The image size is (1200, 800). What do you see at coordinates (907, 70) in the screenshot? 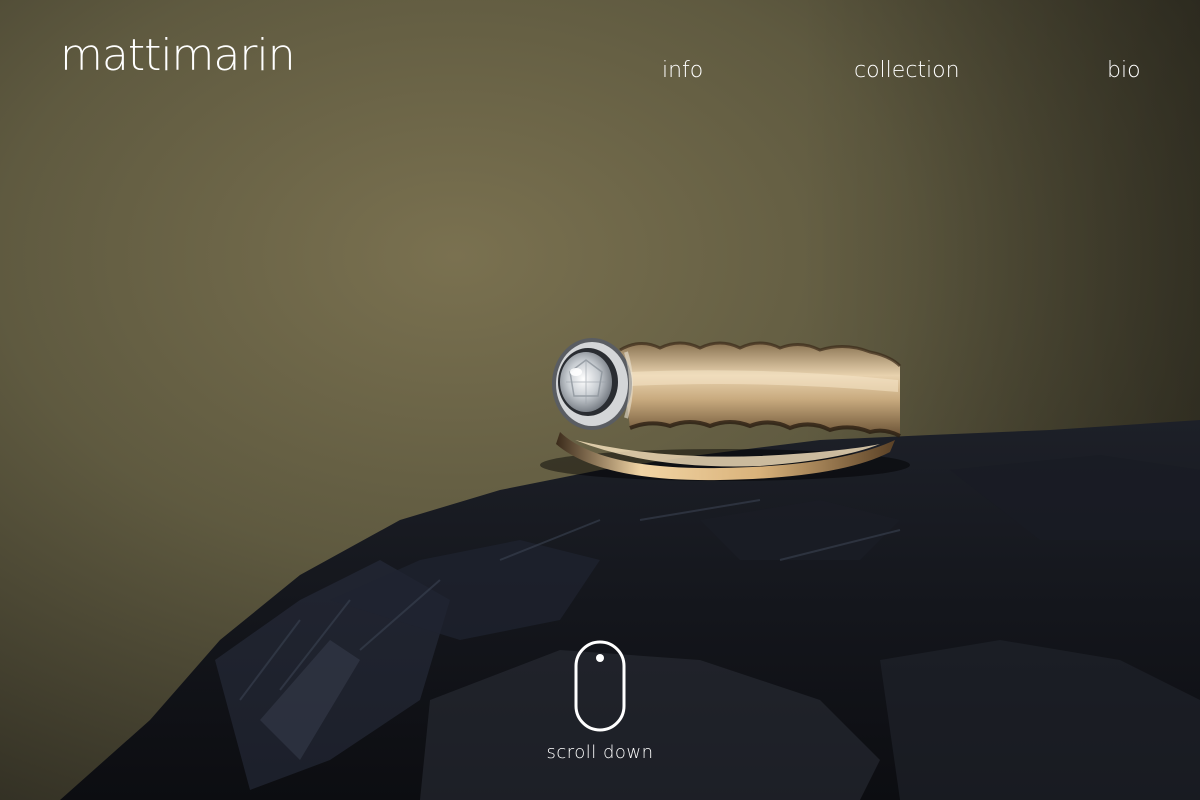
I see `nav-link-collection: collection` at bounding box center [907, 70].